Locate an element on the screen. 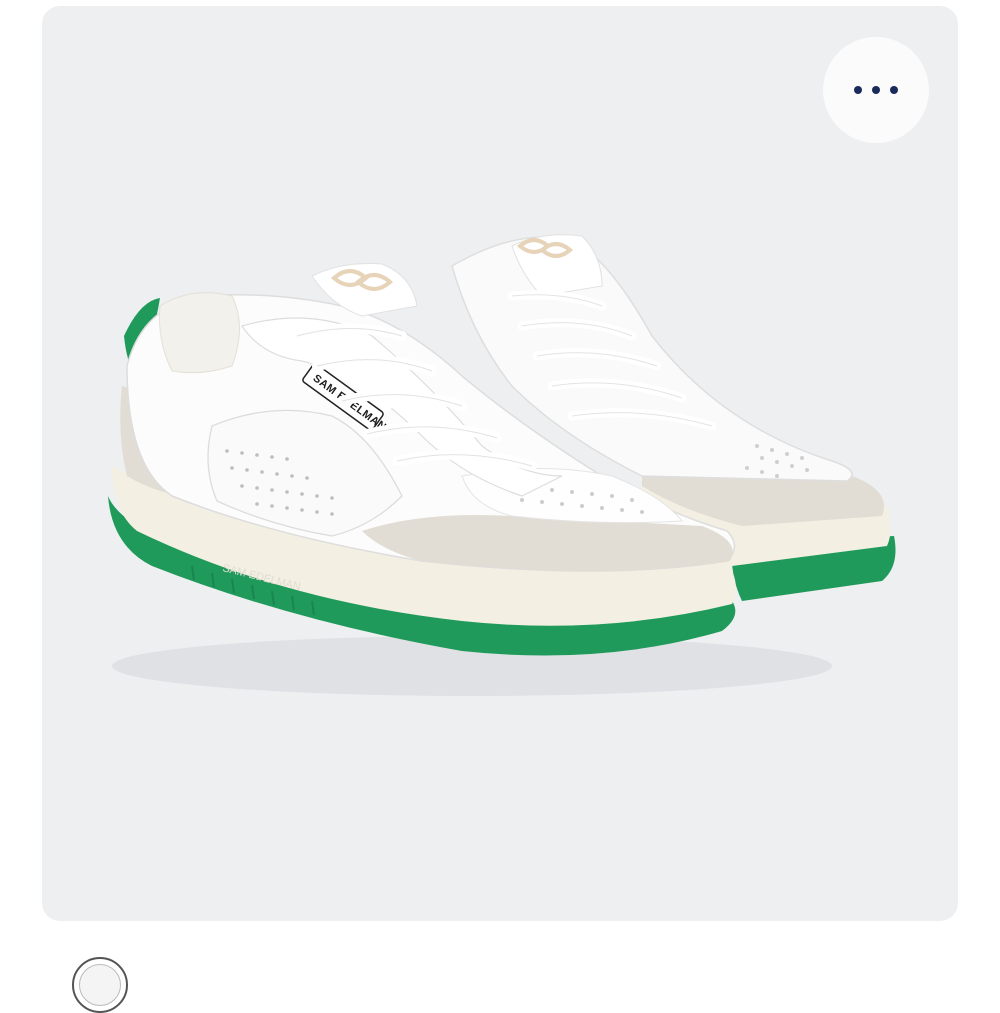 This screenshot has height=1013, width=1000. more-options-button is located at coordinates (876, 90).